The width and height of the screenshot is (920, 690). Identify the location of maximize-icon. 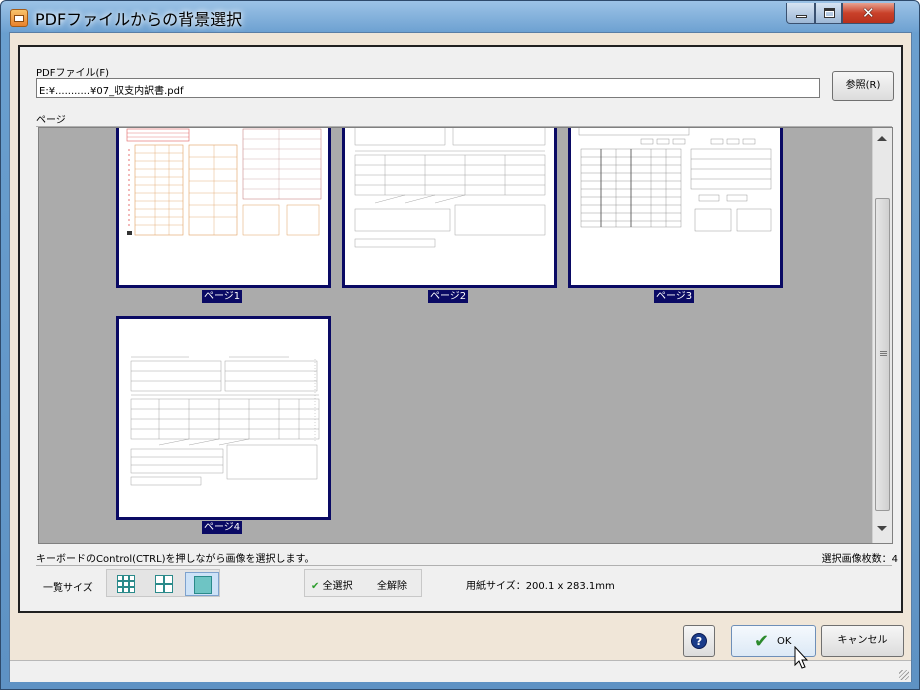
(829, 13).